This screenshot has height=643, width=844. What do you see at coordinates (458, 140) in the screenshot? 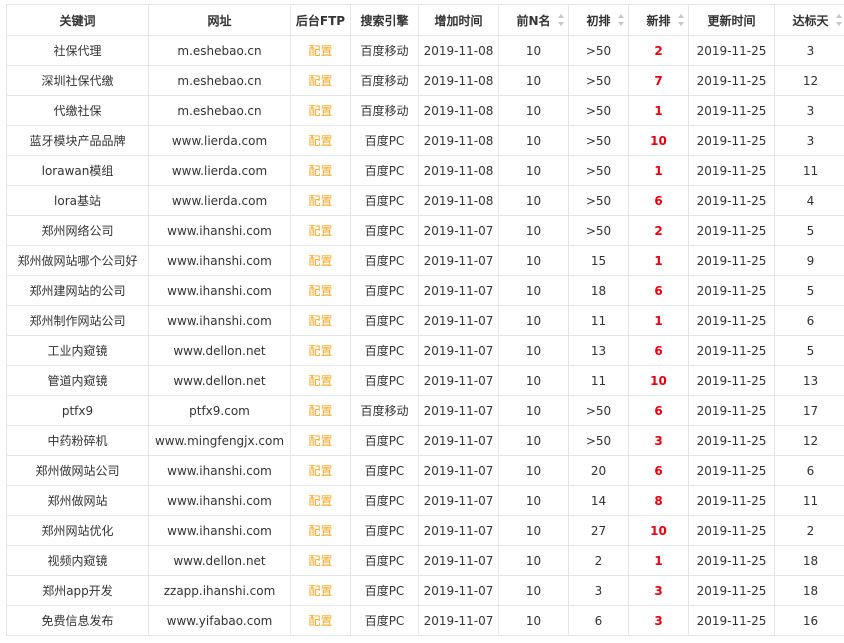
I see `cell-added: 2019-11-08` at bounding box center [458, 140].